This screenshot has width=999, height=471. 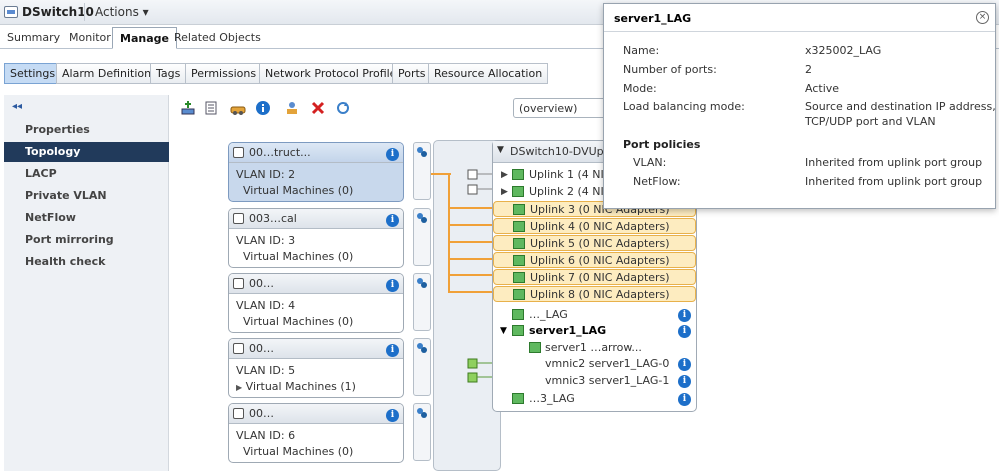 I want to click on view-select: (overview), so click(x=560, y=108).